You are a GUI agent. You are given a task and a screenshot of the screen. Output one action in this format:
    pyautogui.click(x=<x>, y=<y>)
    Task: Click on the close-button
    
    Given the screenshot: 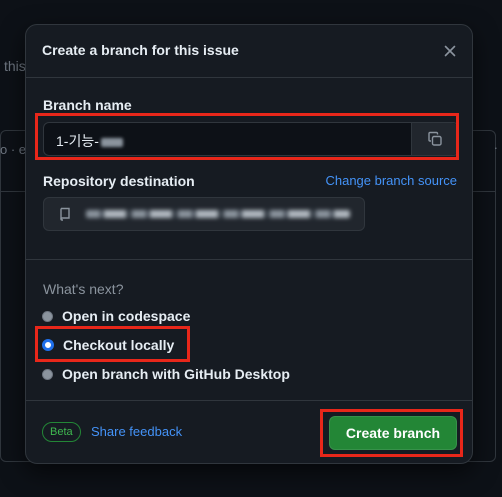 What is the action you would take?
    pyautogui.click(x=450, y=51)
    